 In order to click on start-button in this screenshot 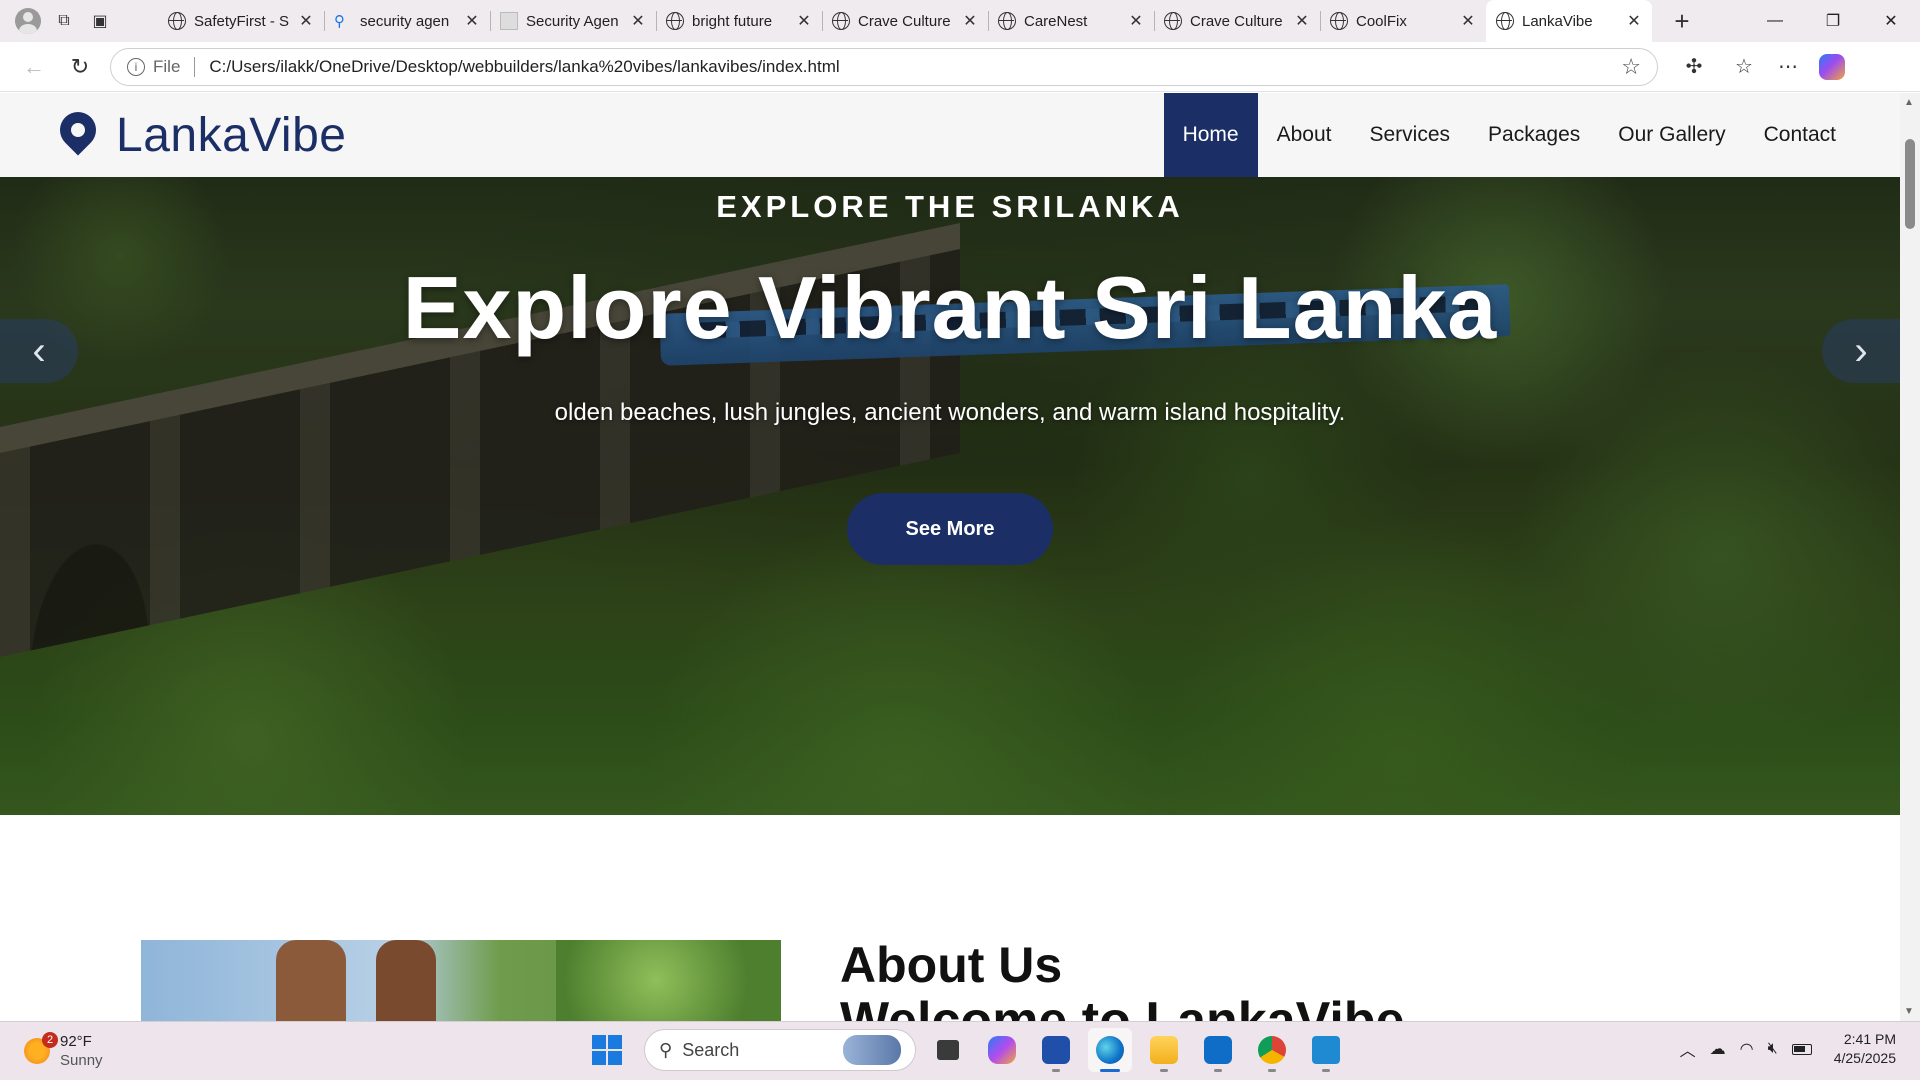, I will do `click(607, 1050)`.